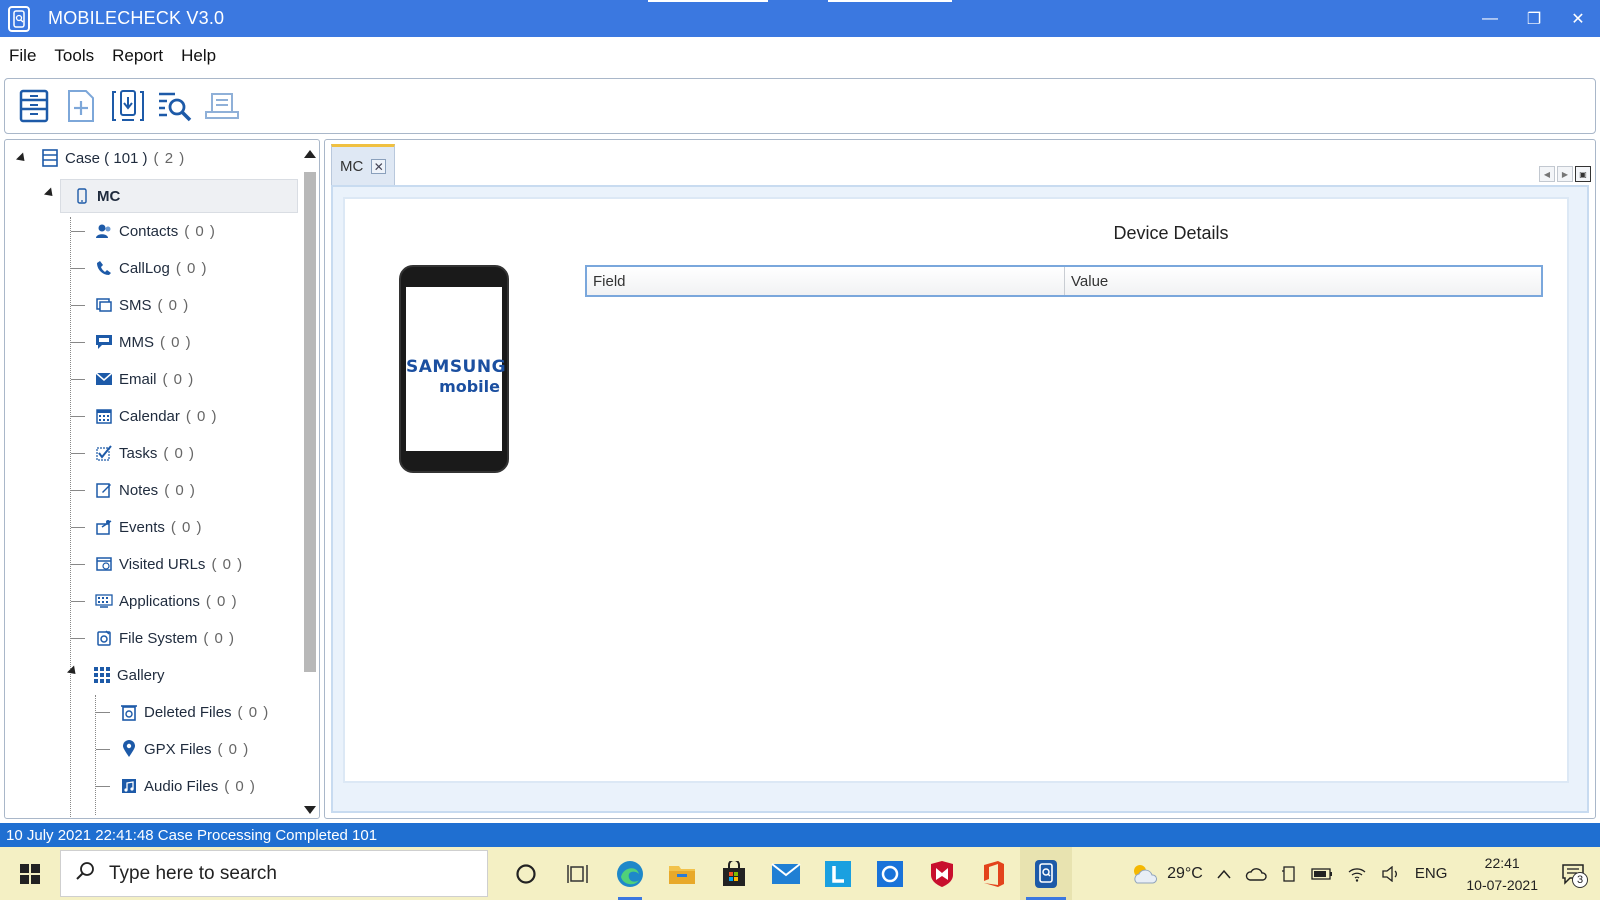 The width and height of the screenshot is (1600, 900). I want to click on weather-widget: 29°C, so click(1166, 874).